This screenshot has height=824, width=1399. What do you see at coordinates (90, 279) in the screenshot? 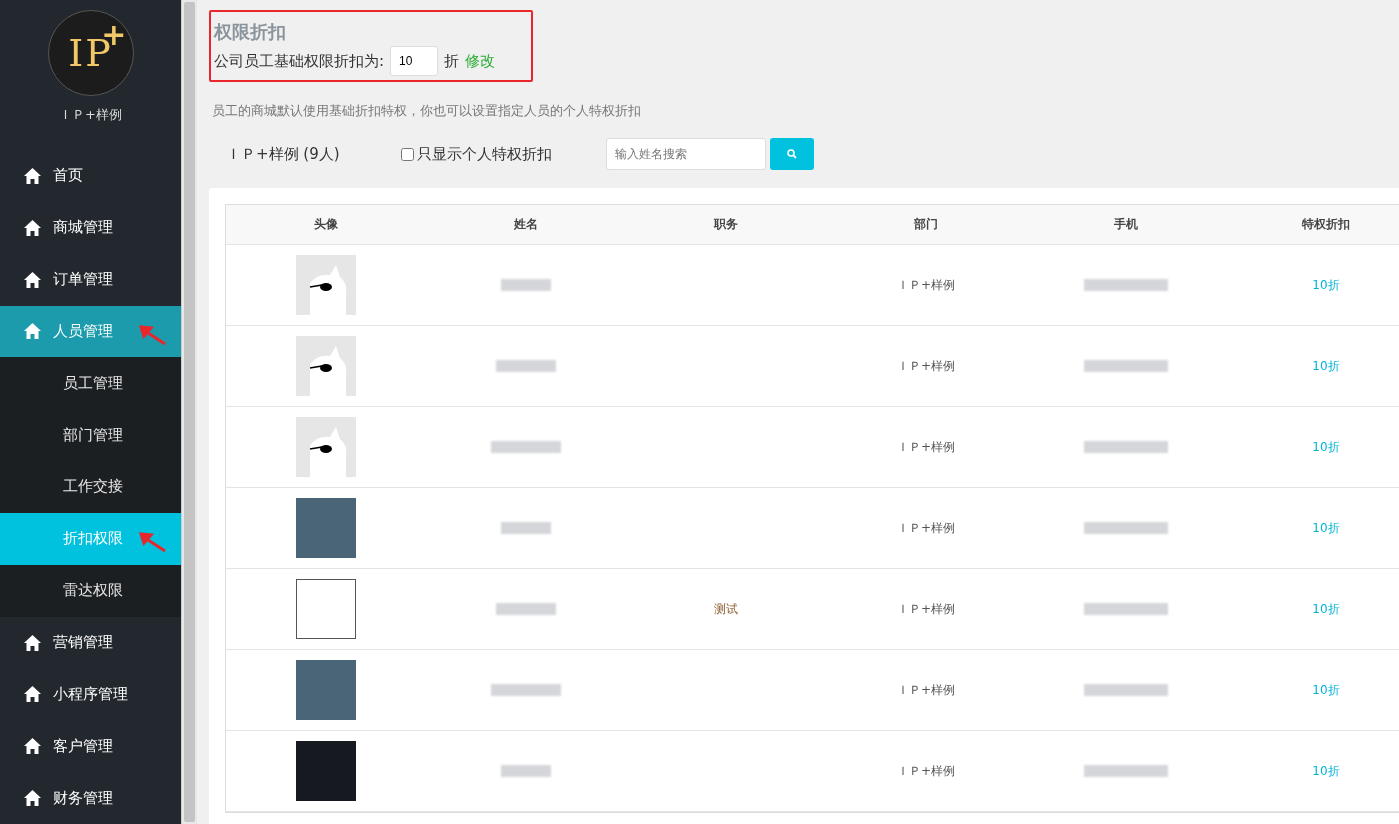
I see `menu-item: 订单管理` at bounding box center [90, 279].